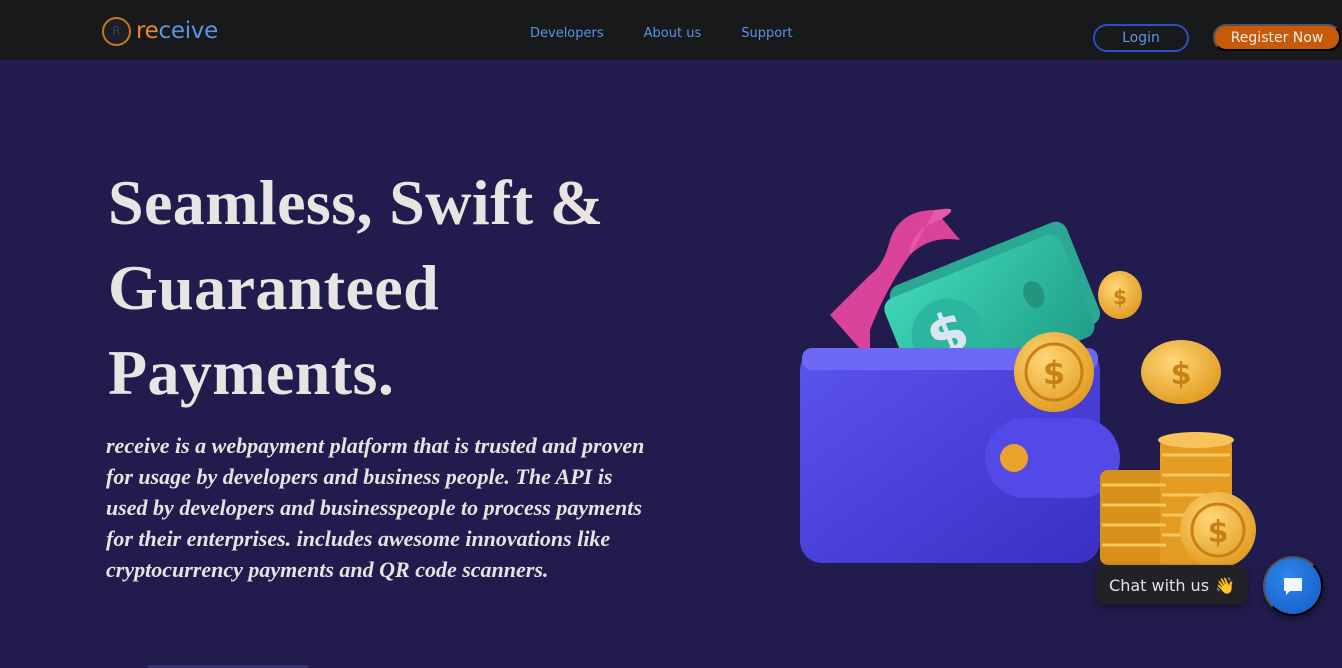  I want to click on nav-link-developers: Developers, so click(567, 33).